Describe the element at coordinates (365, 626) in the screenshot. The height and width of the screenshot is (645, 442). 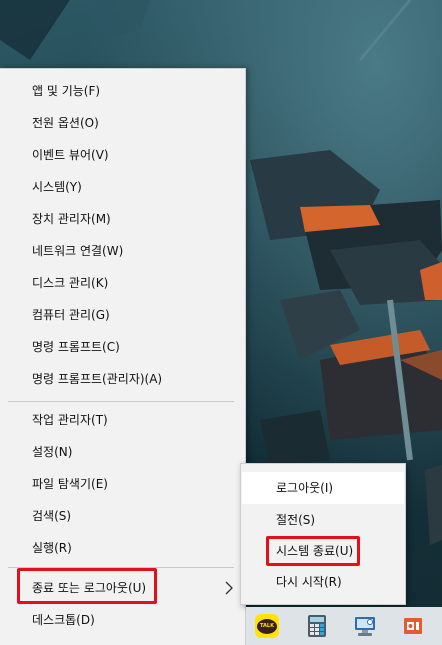
I see `remote-desktop-icon` at that location.